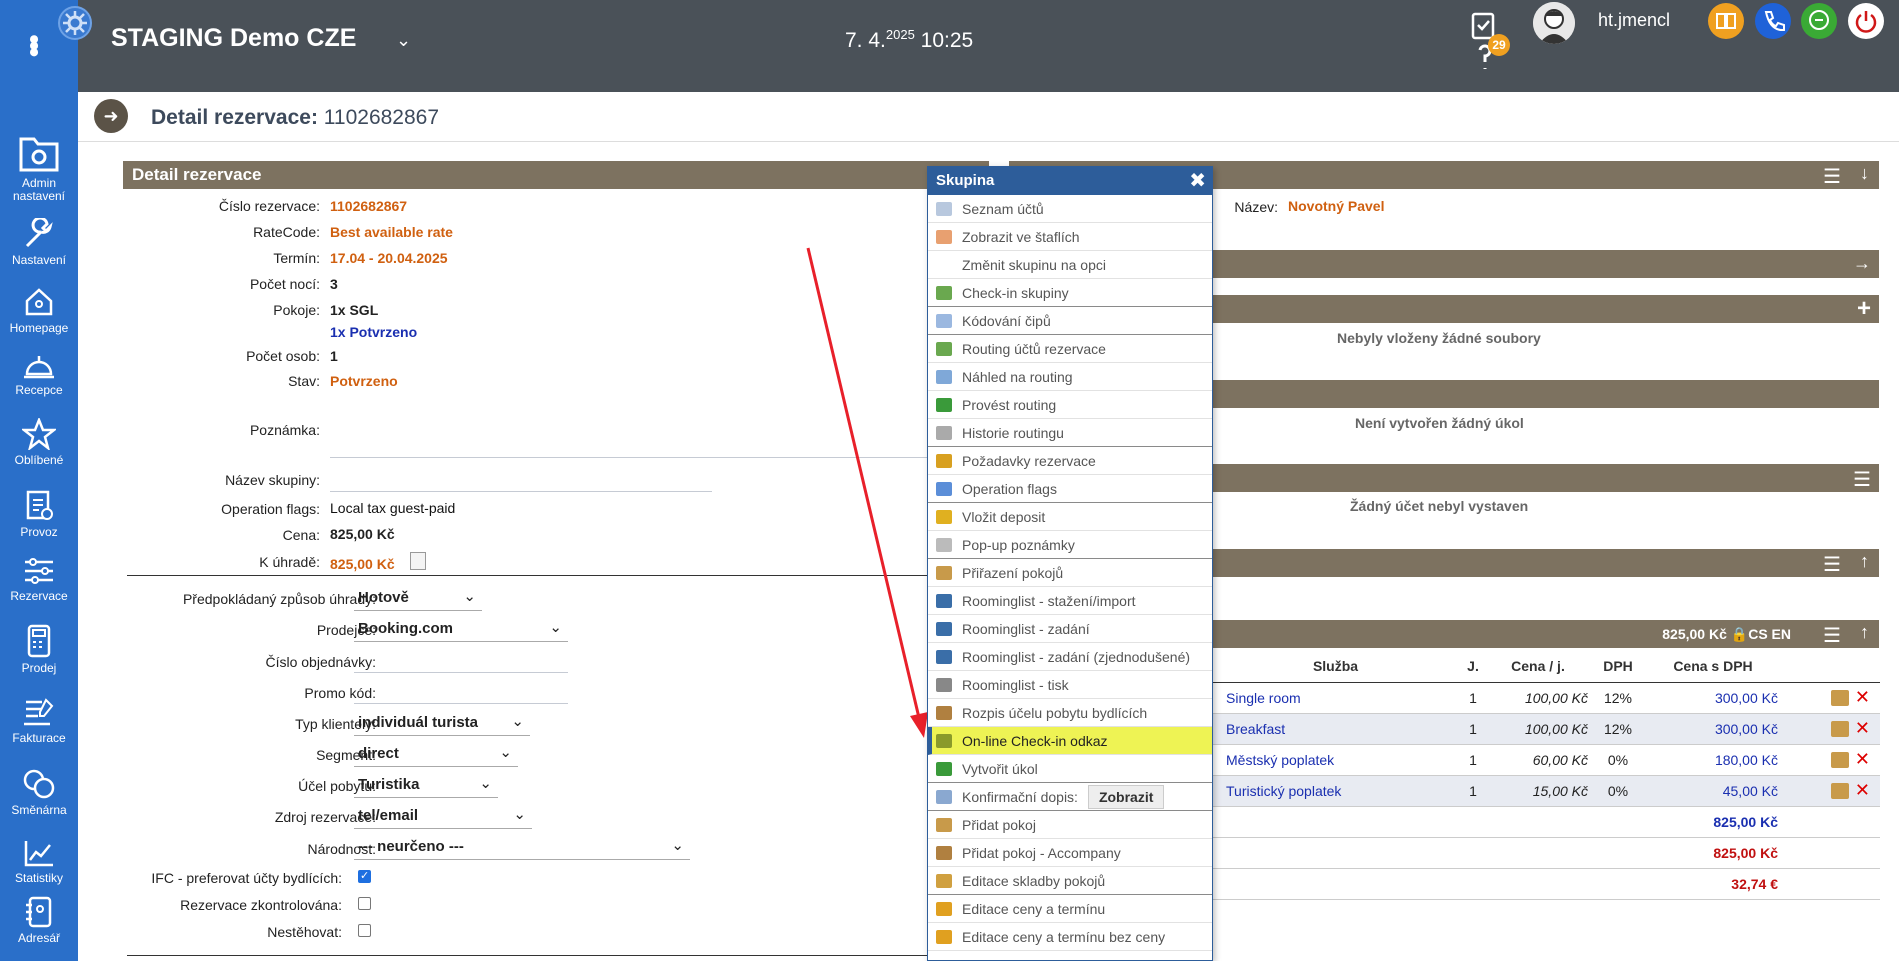  I want to click on menu-item: Roominglist - stažení/import, so click(1070, 601).